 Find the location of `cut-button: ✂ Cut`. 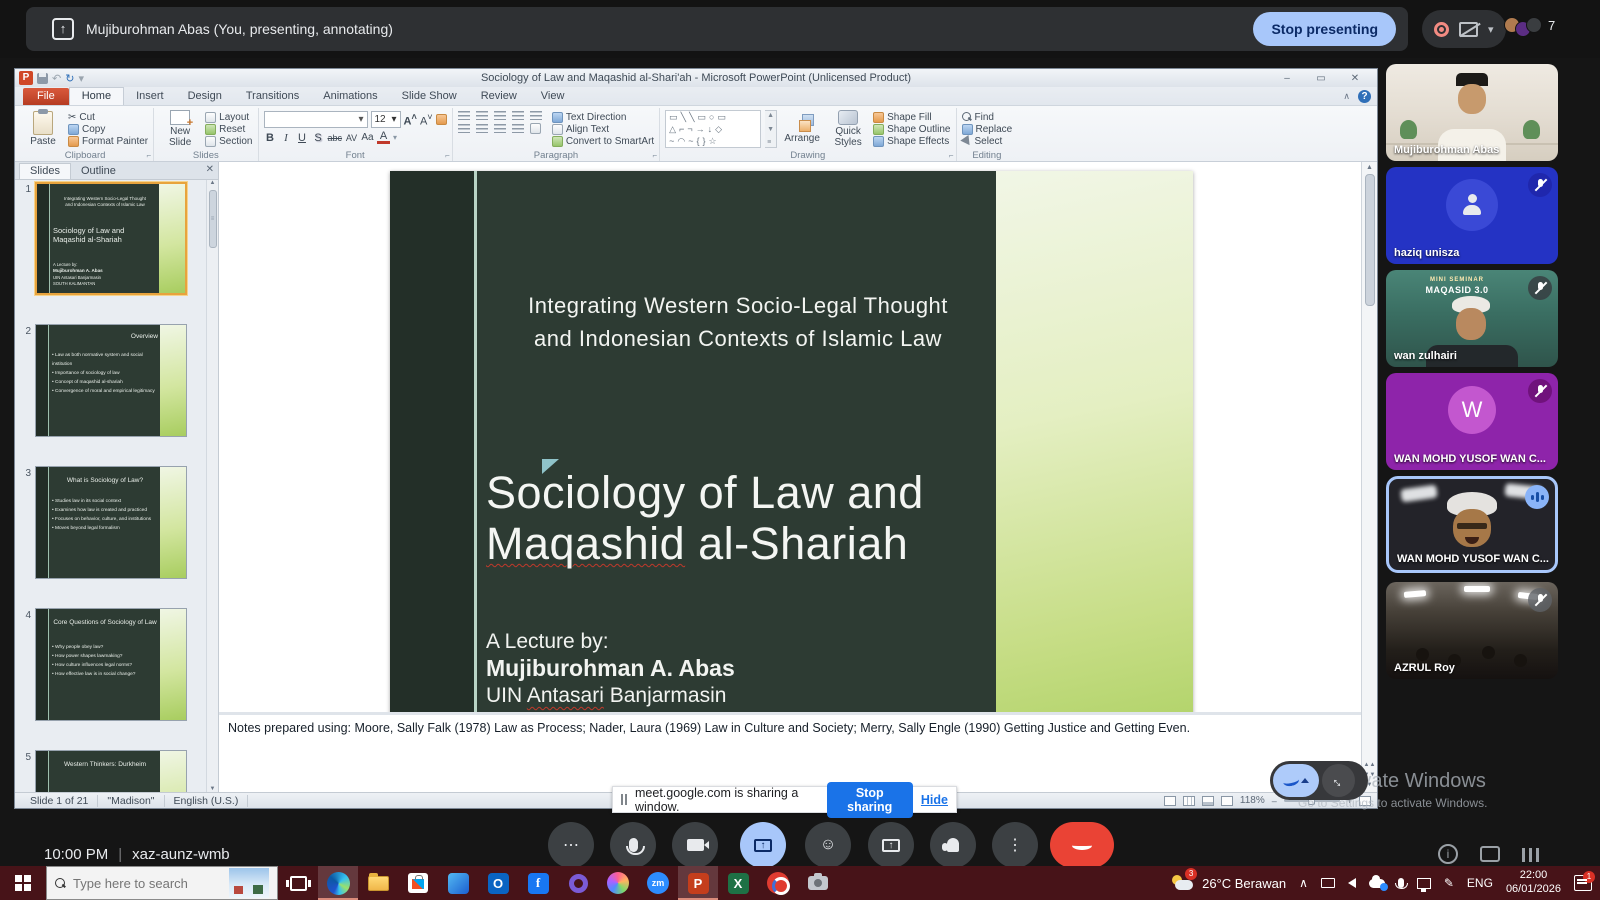

cut-button: ✂ Cut is located at coordinates (108, 117).